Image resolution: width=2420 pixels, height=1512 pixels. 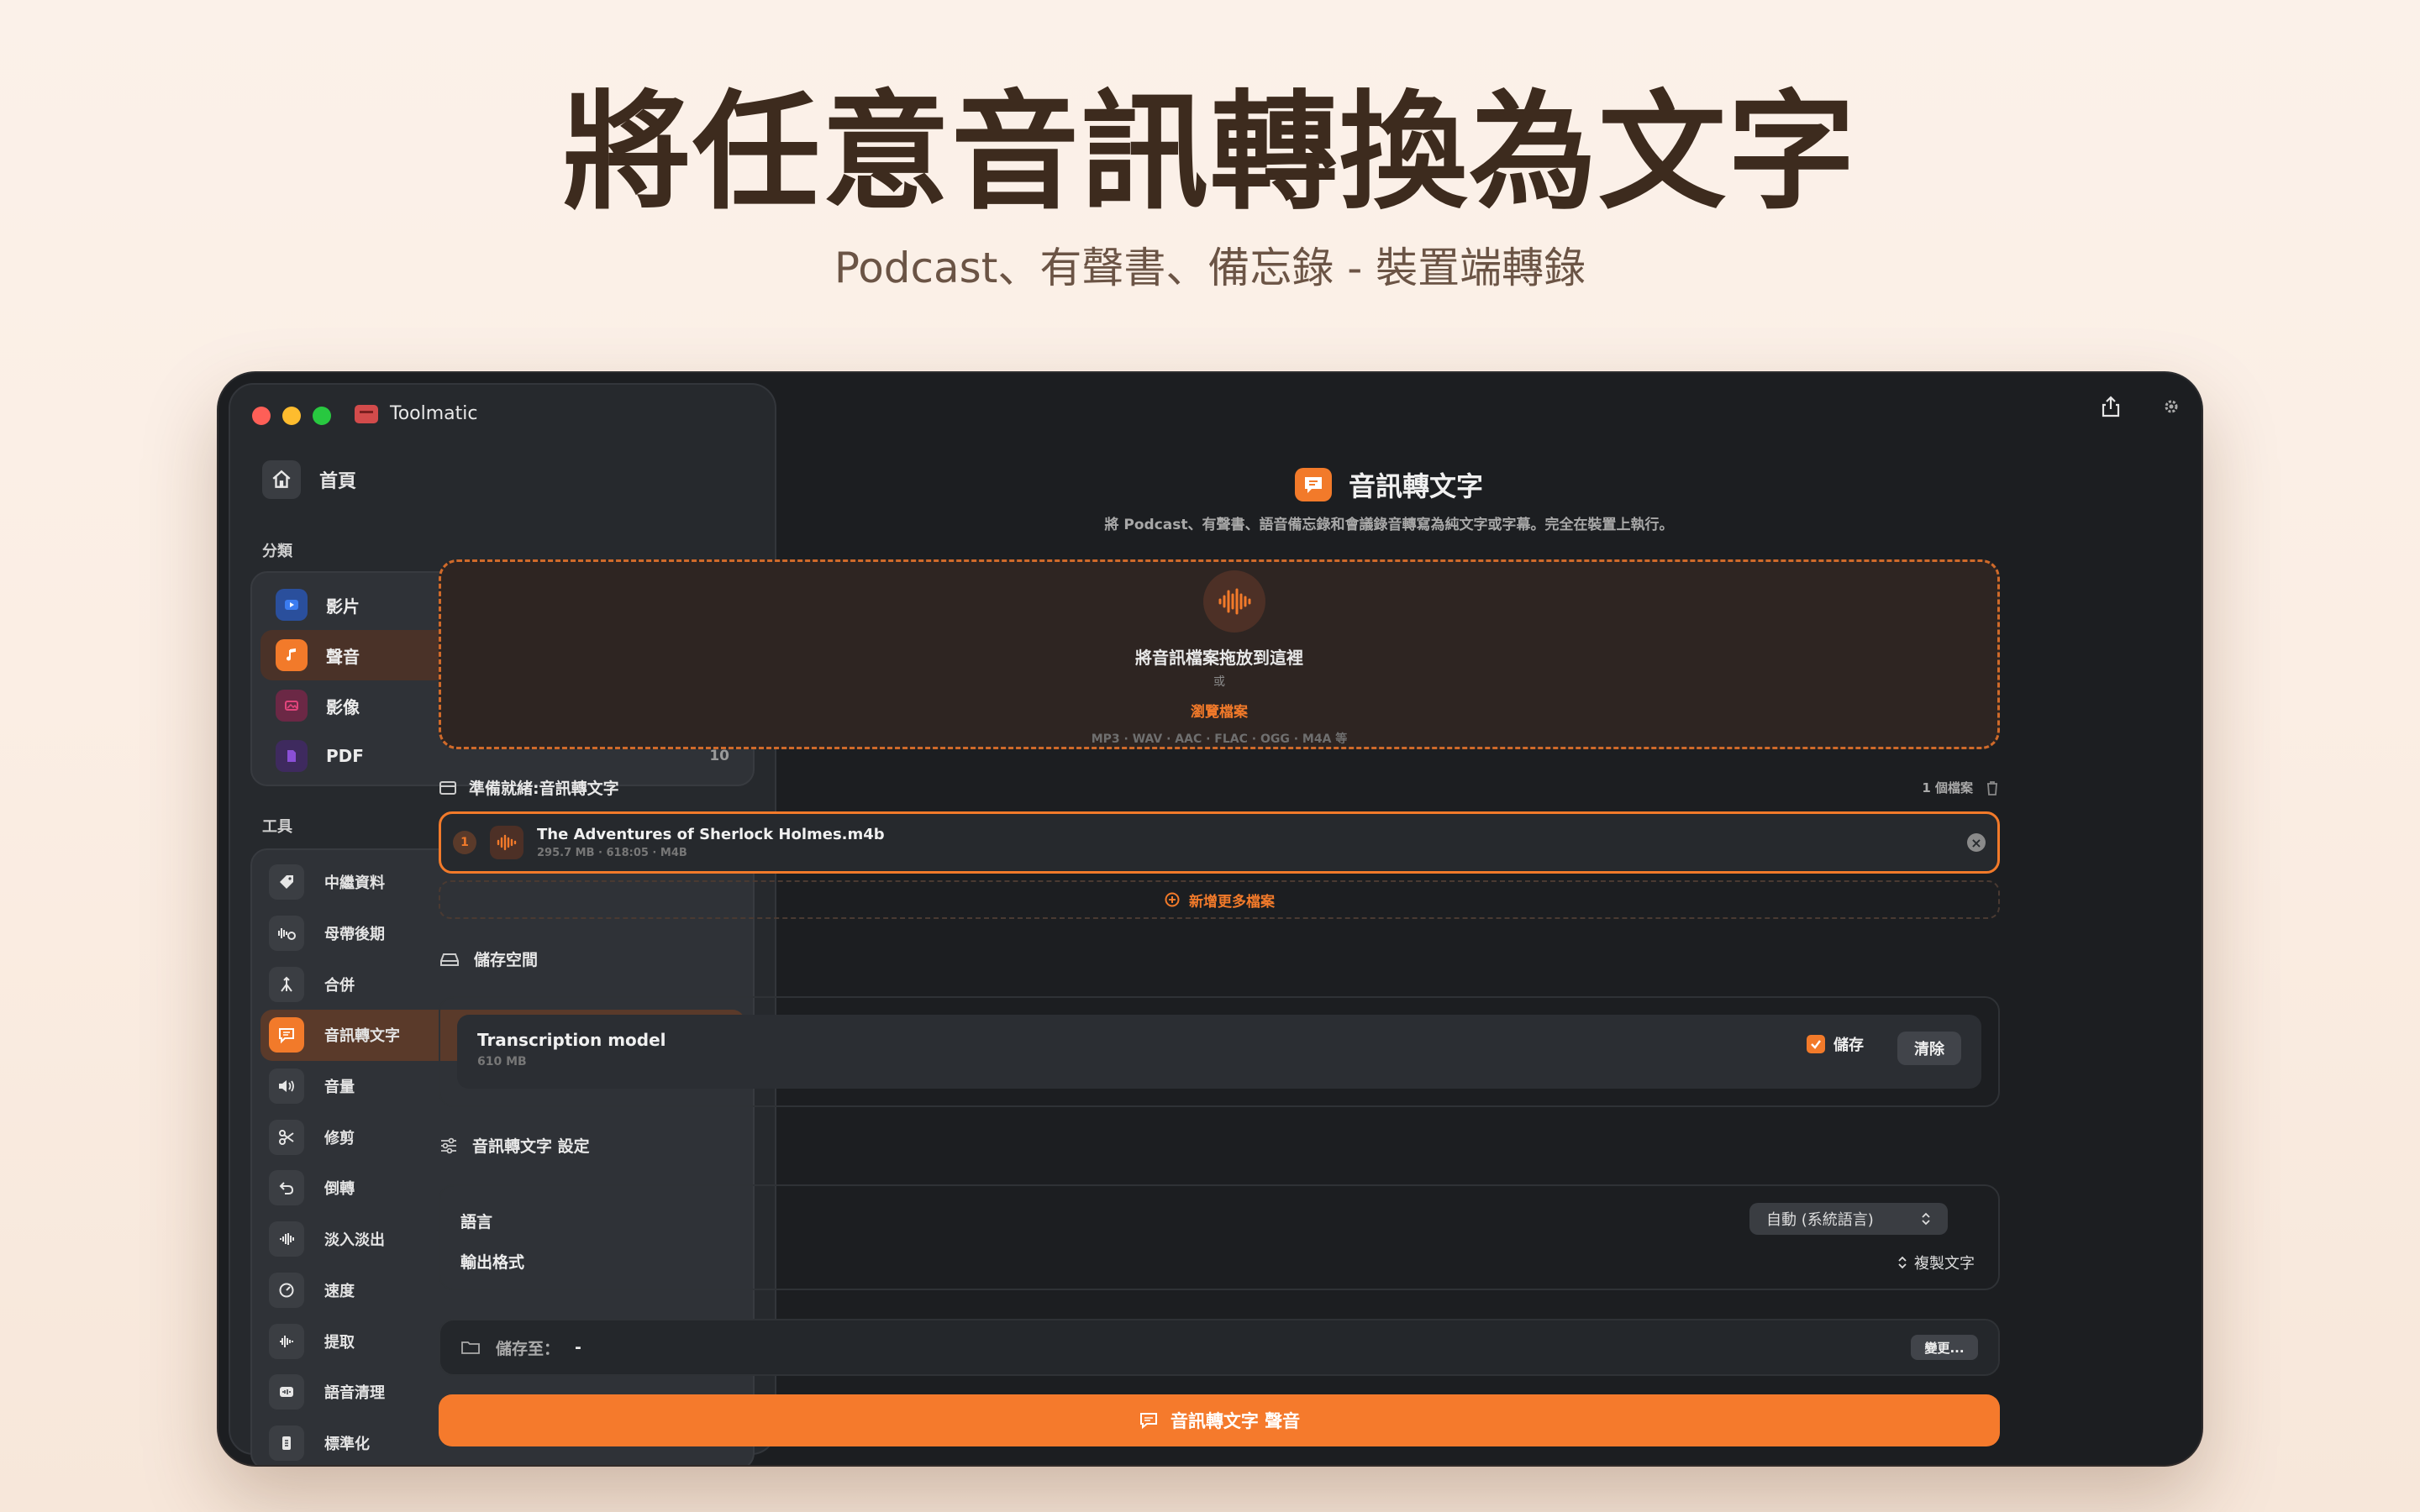 I want to click on close-icon: ×, so click(x=1976, y=842).